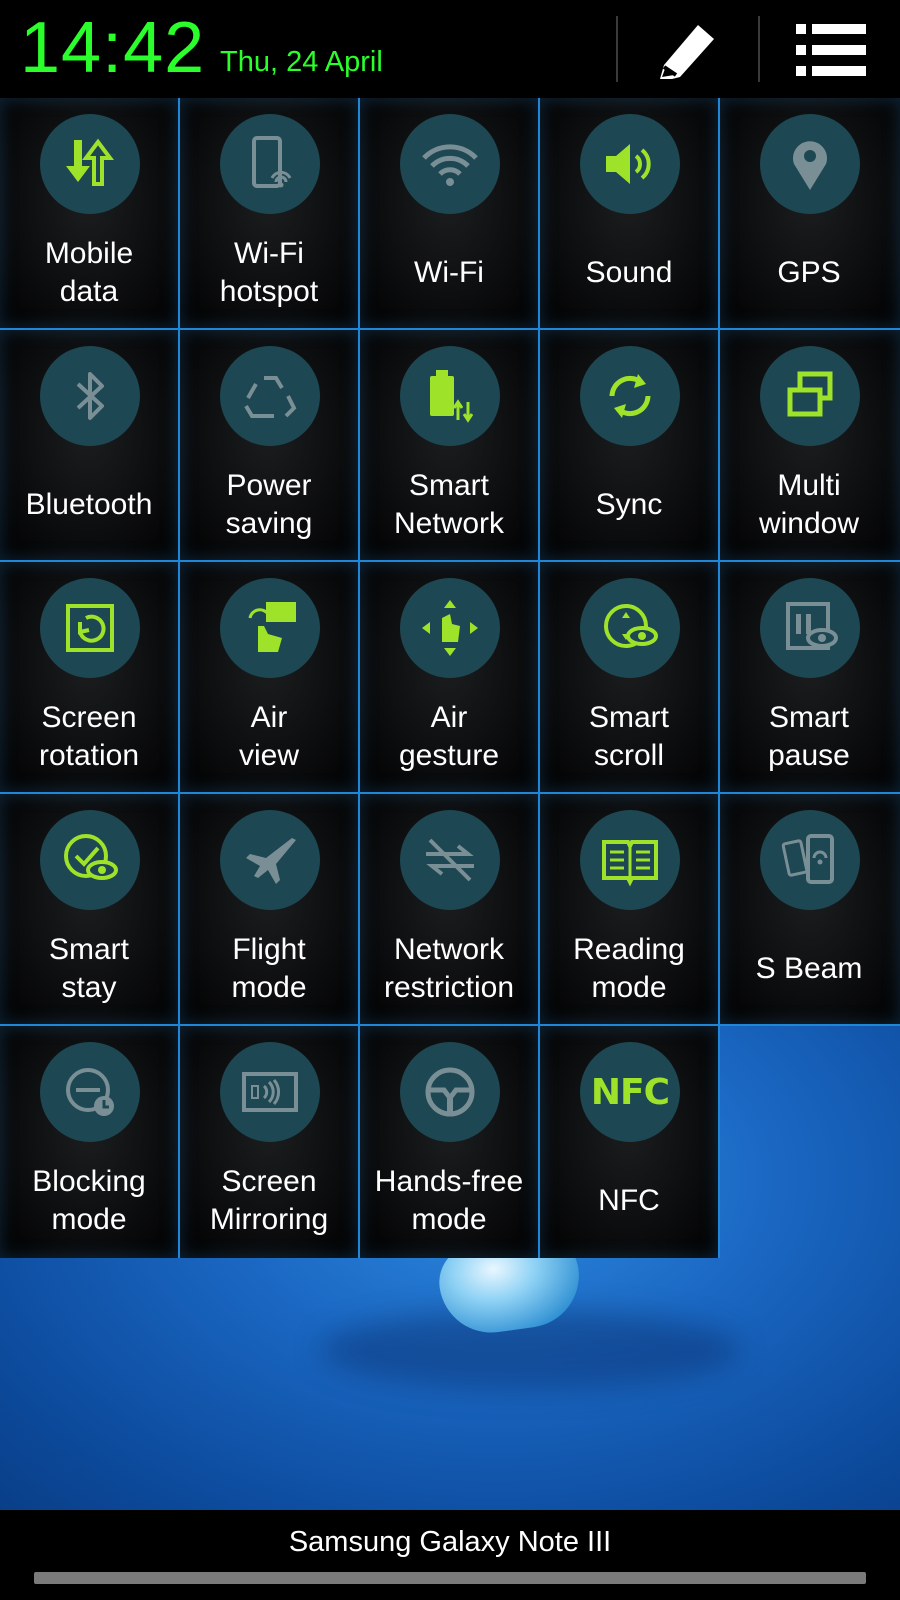 This screenshot has width=900, height=1600. Describe the element at coordinates (88, 968) in the screenshot. I see `toggle-label: Smart stay` at that location.